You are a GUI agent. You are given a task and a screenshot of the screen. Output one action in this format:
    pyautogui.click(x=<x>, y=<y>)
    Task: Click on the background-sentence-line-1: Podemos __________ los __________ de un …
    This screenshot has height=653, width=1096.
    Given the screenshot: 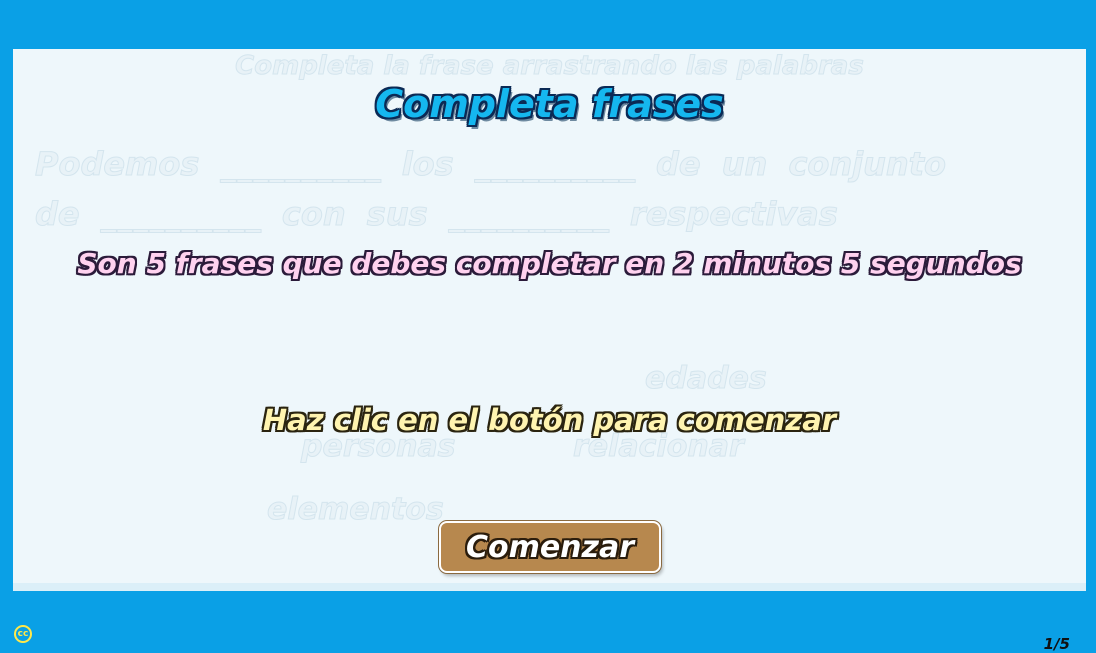 What is the action you would take?
    pyautogui.click(x=491, y=164)
    